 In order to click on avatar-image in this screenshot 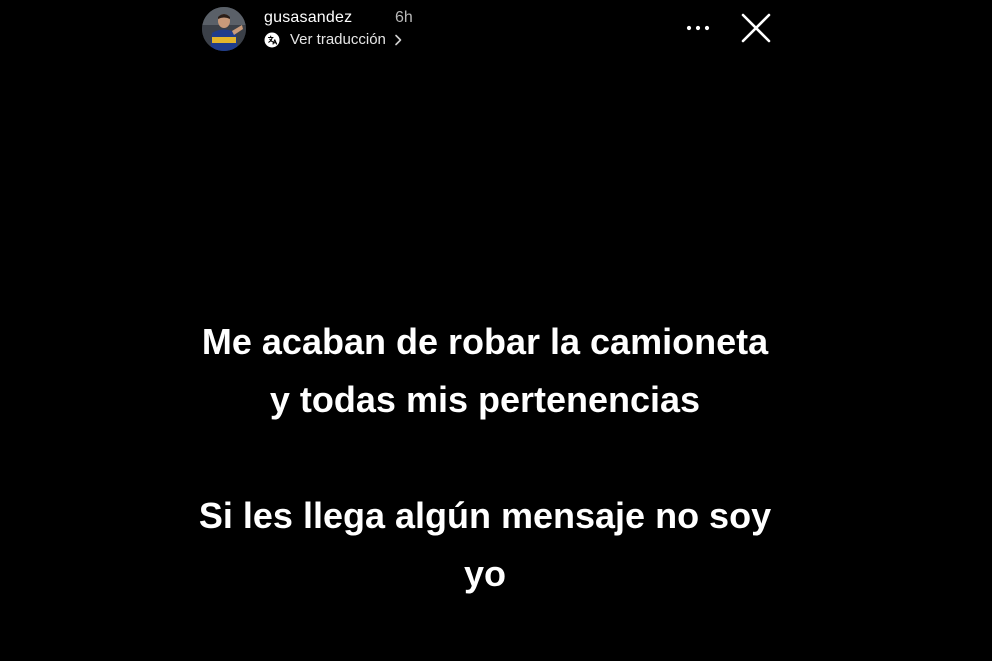, I will do `click(224, 29)`.